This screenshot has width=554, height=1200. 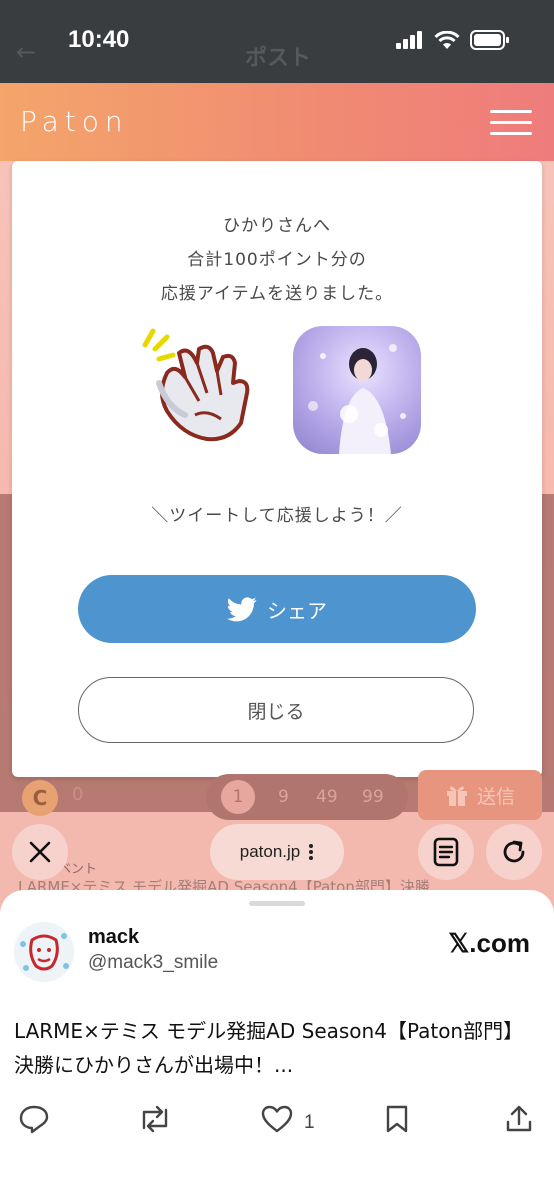 What do you see at coordinates (447, 39) in the screenshot?
I see `wifi-icon` at bounding box center [447, 39].